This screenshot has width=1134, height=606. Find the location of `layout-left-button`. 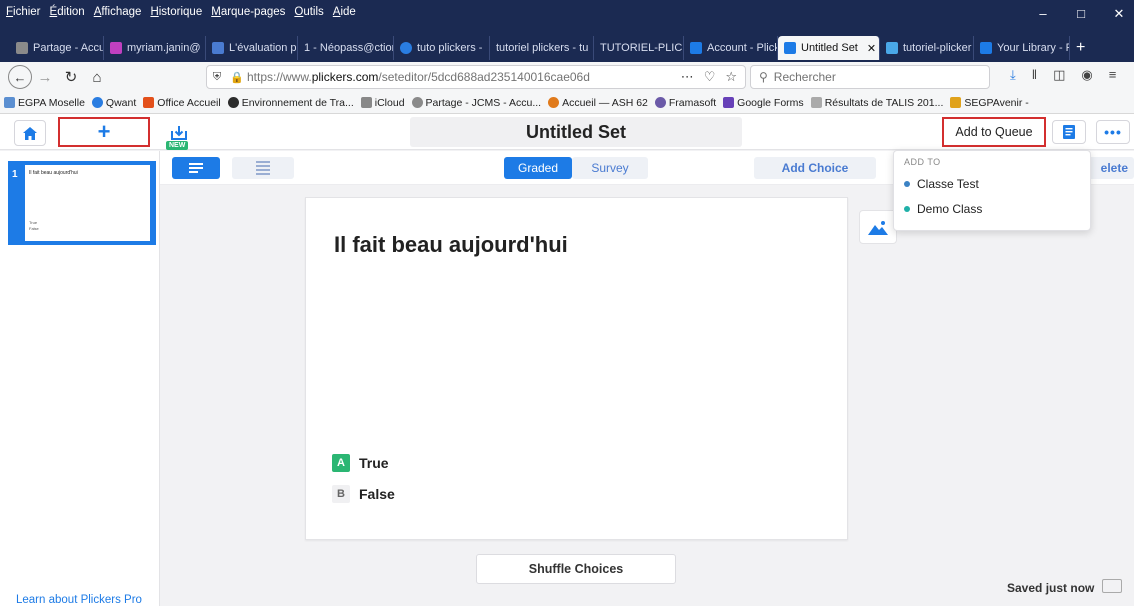

layout-left-button is located at coordinates (196, 168).